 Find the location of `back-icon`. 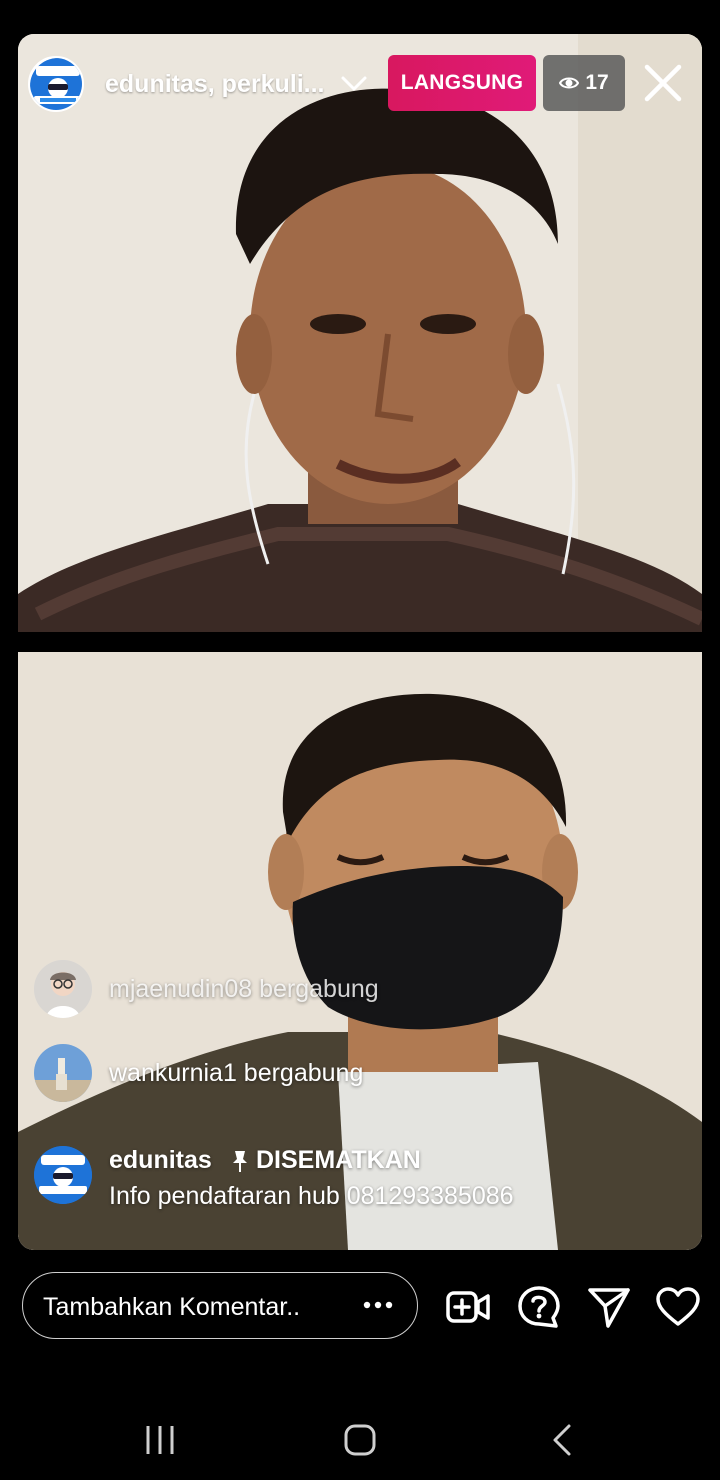

back-icon is located at coordinates (563, 1440).